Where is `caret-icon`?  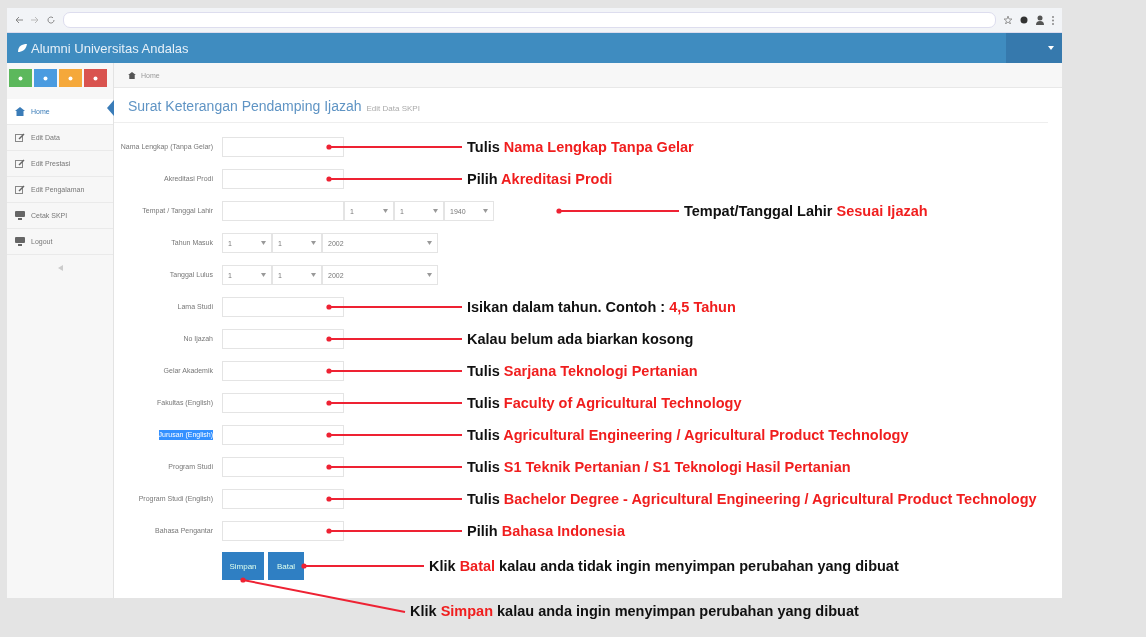
caret-icon is located at coordinates (1051, 48).